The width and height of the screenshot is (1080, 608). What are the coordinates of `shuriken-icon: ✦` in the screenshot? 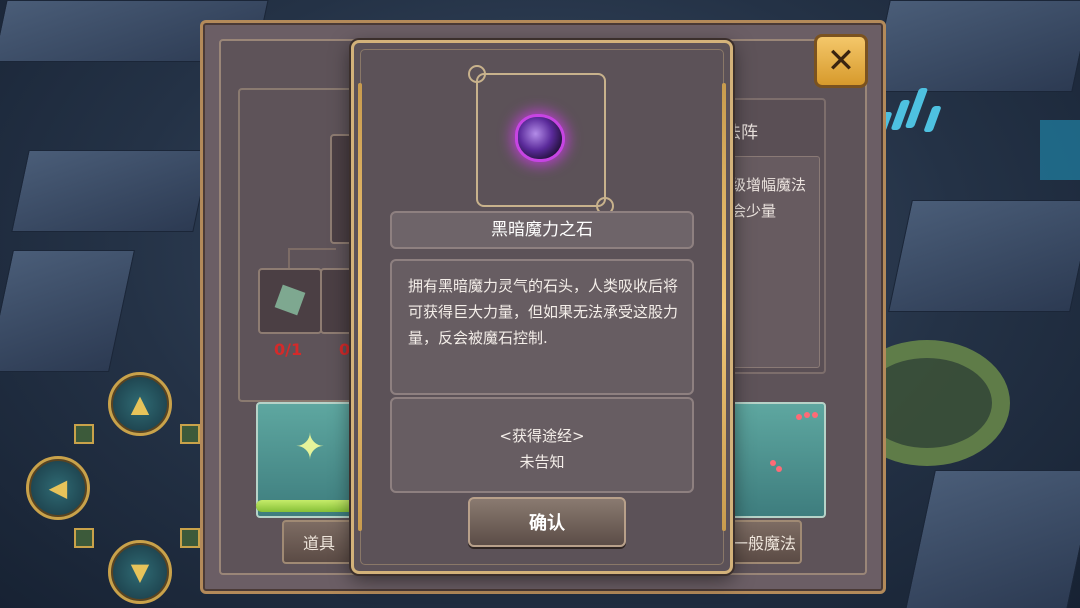 It's located at (310, 447).